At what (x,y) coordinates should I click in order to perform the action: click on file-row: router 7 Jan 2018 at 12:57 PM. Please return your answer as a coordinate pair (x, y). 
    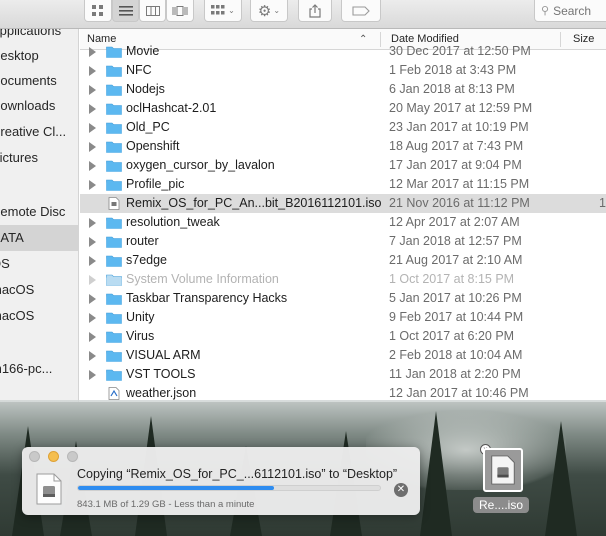
    Looking at the image, I should click on (343, 241).